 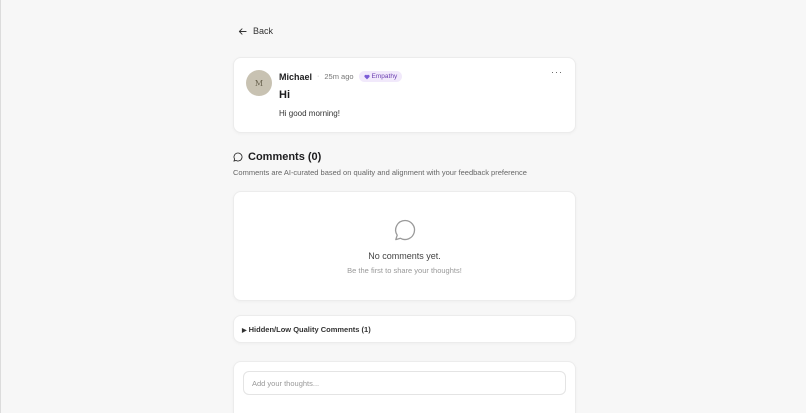 I want to click on post-meta: Michael · 25m ago Empathy, so click(x=341, y=76).